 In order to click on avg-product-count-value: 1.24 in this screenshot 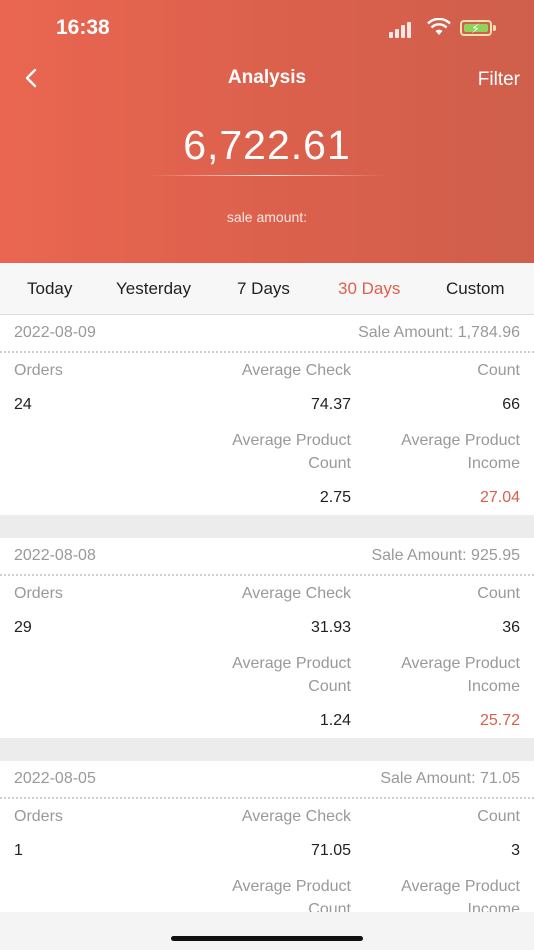, I will do `click(335, 720)`.